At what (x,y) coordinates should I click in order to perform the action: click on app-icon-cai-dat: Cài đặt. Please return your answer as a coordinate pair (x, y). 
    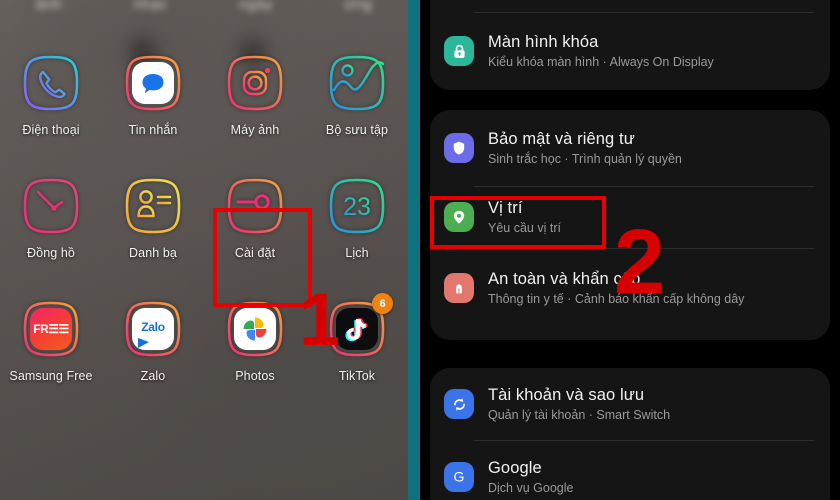
    Looking at the image, I should click on (255, 217).